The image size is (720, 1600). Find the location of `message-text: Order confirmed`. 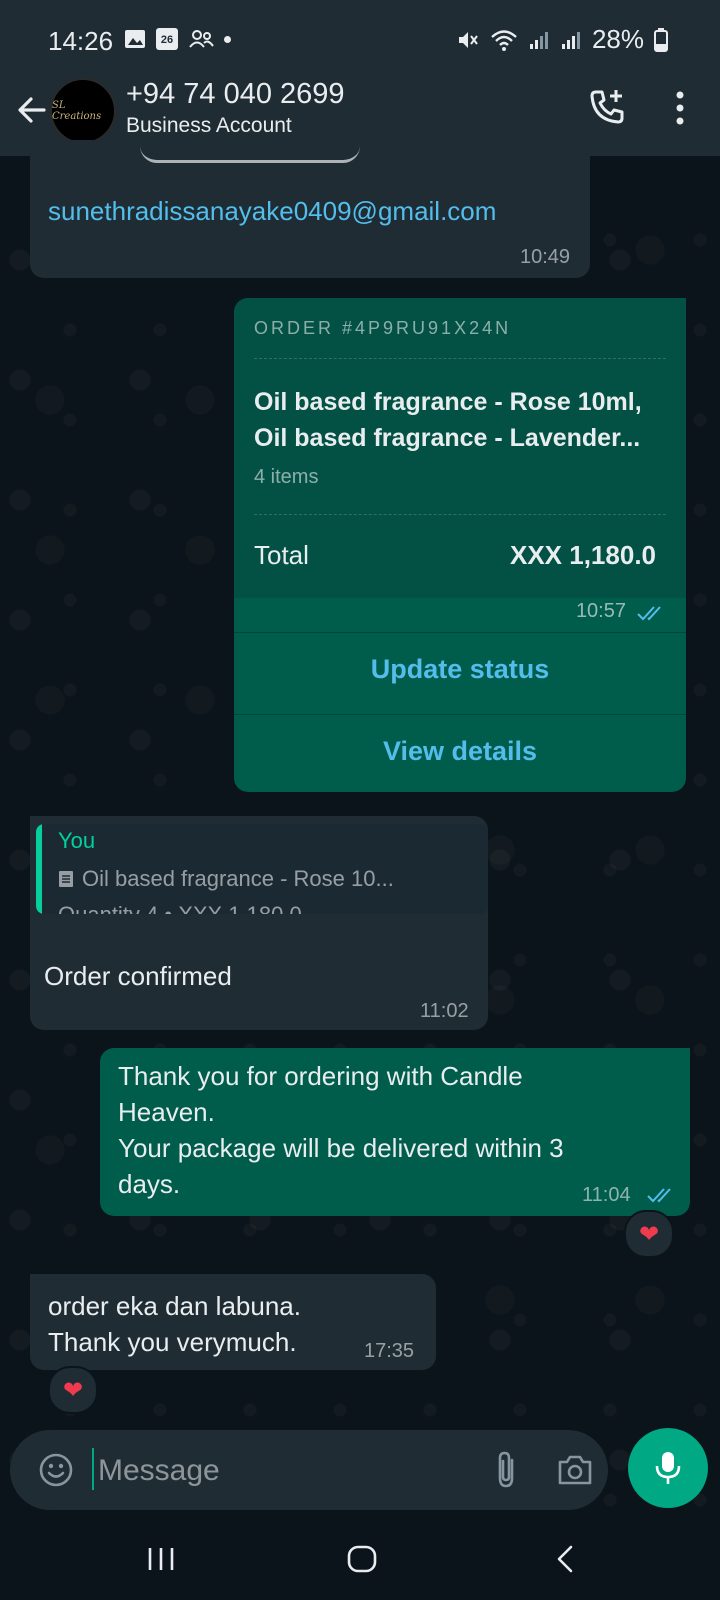

message-text: Order confirmed is located at coordinates (138, 976).